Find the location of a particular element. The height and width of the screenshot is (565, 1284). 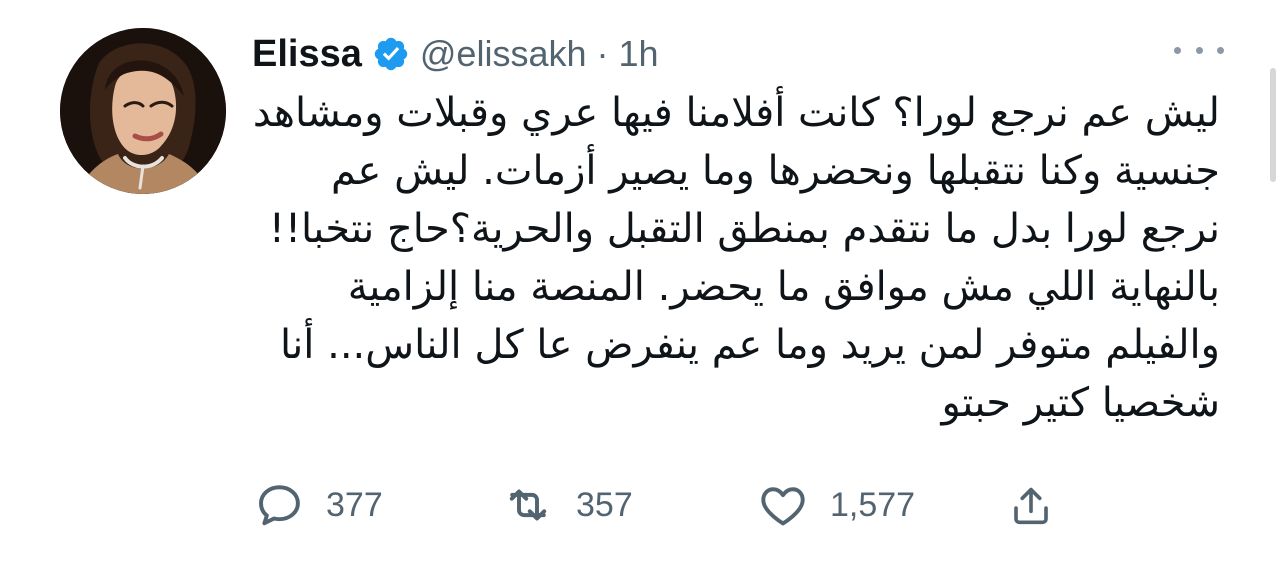

tweet-header: Elissa @elissakh · 1h is located at coordinates (455, 54).